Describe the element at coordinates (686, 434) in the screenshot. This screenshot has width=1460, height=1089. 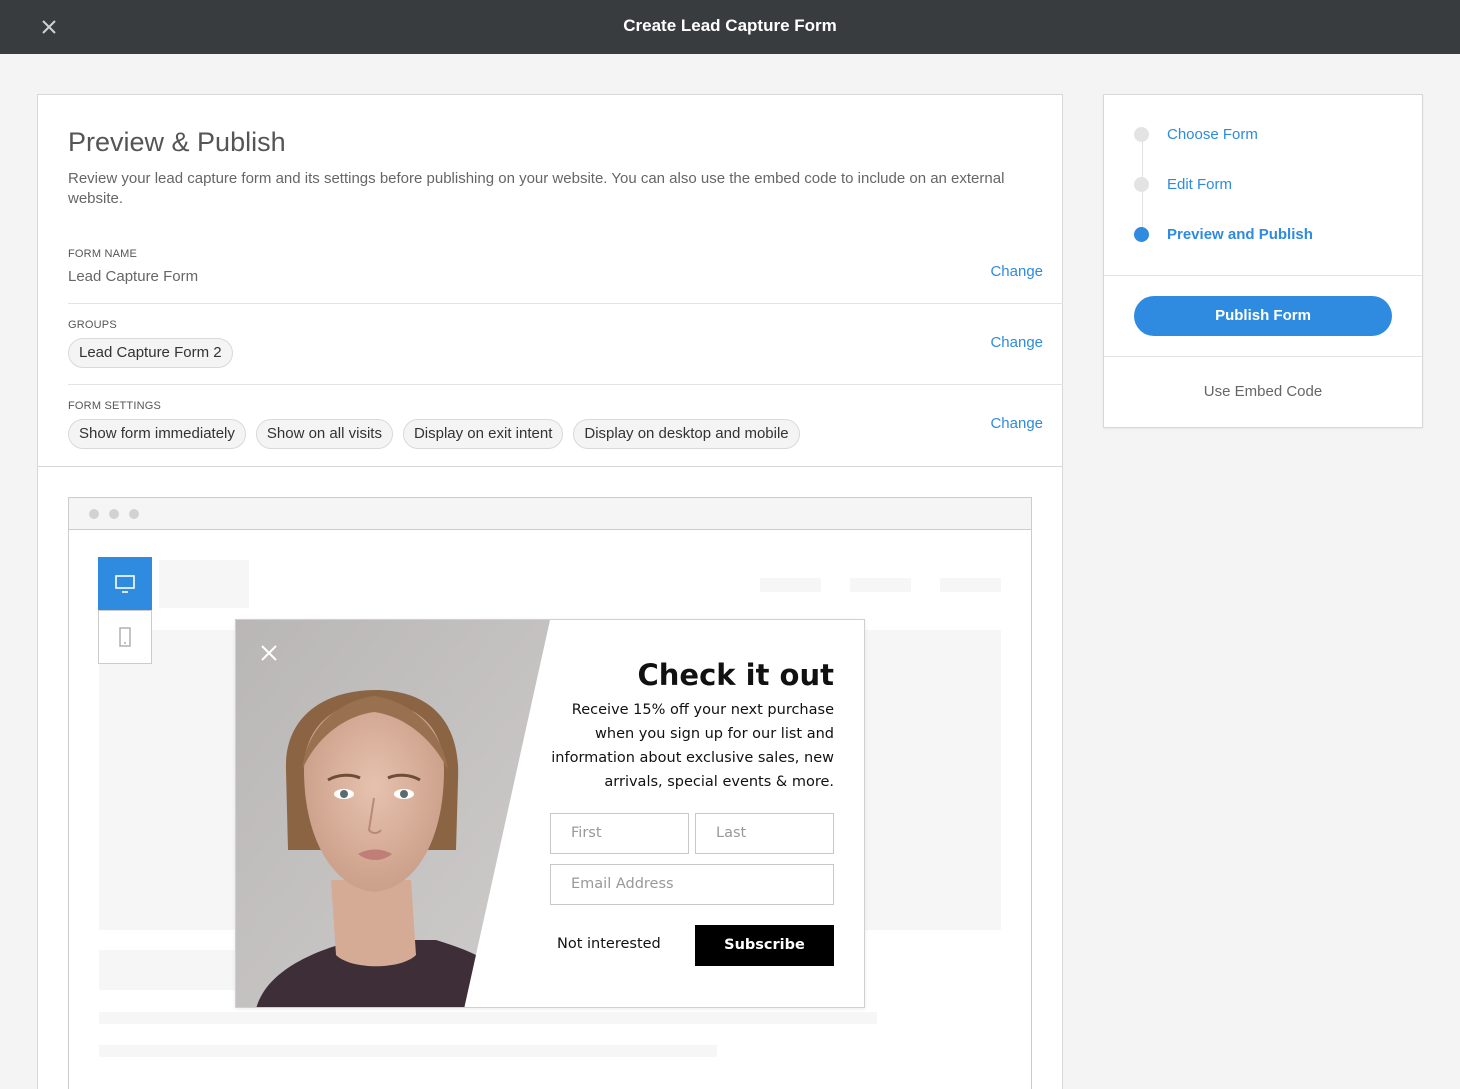
I see `setting-pill: Display on desktop and mobile` at that location.